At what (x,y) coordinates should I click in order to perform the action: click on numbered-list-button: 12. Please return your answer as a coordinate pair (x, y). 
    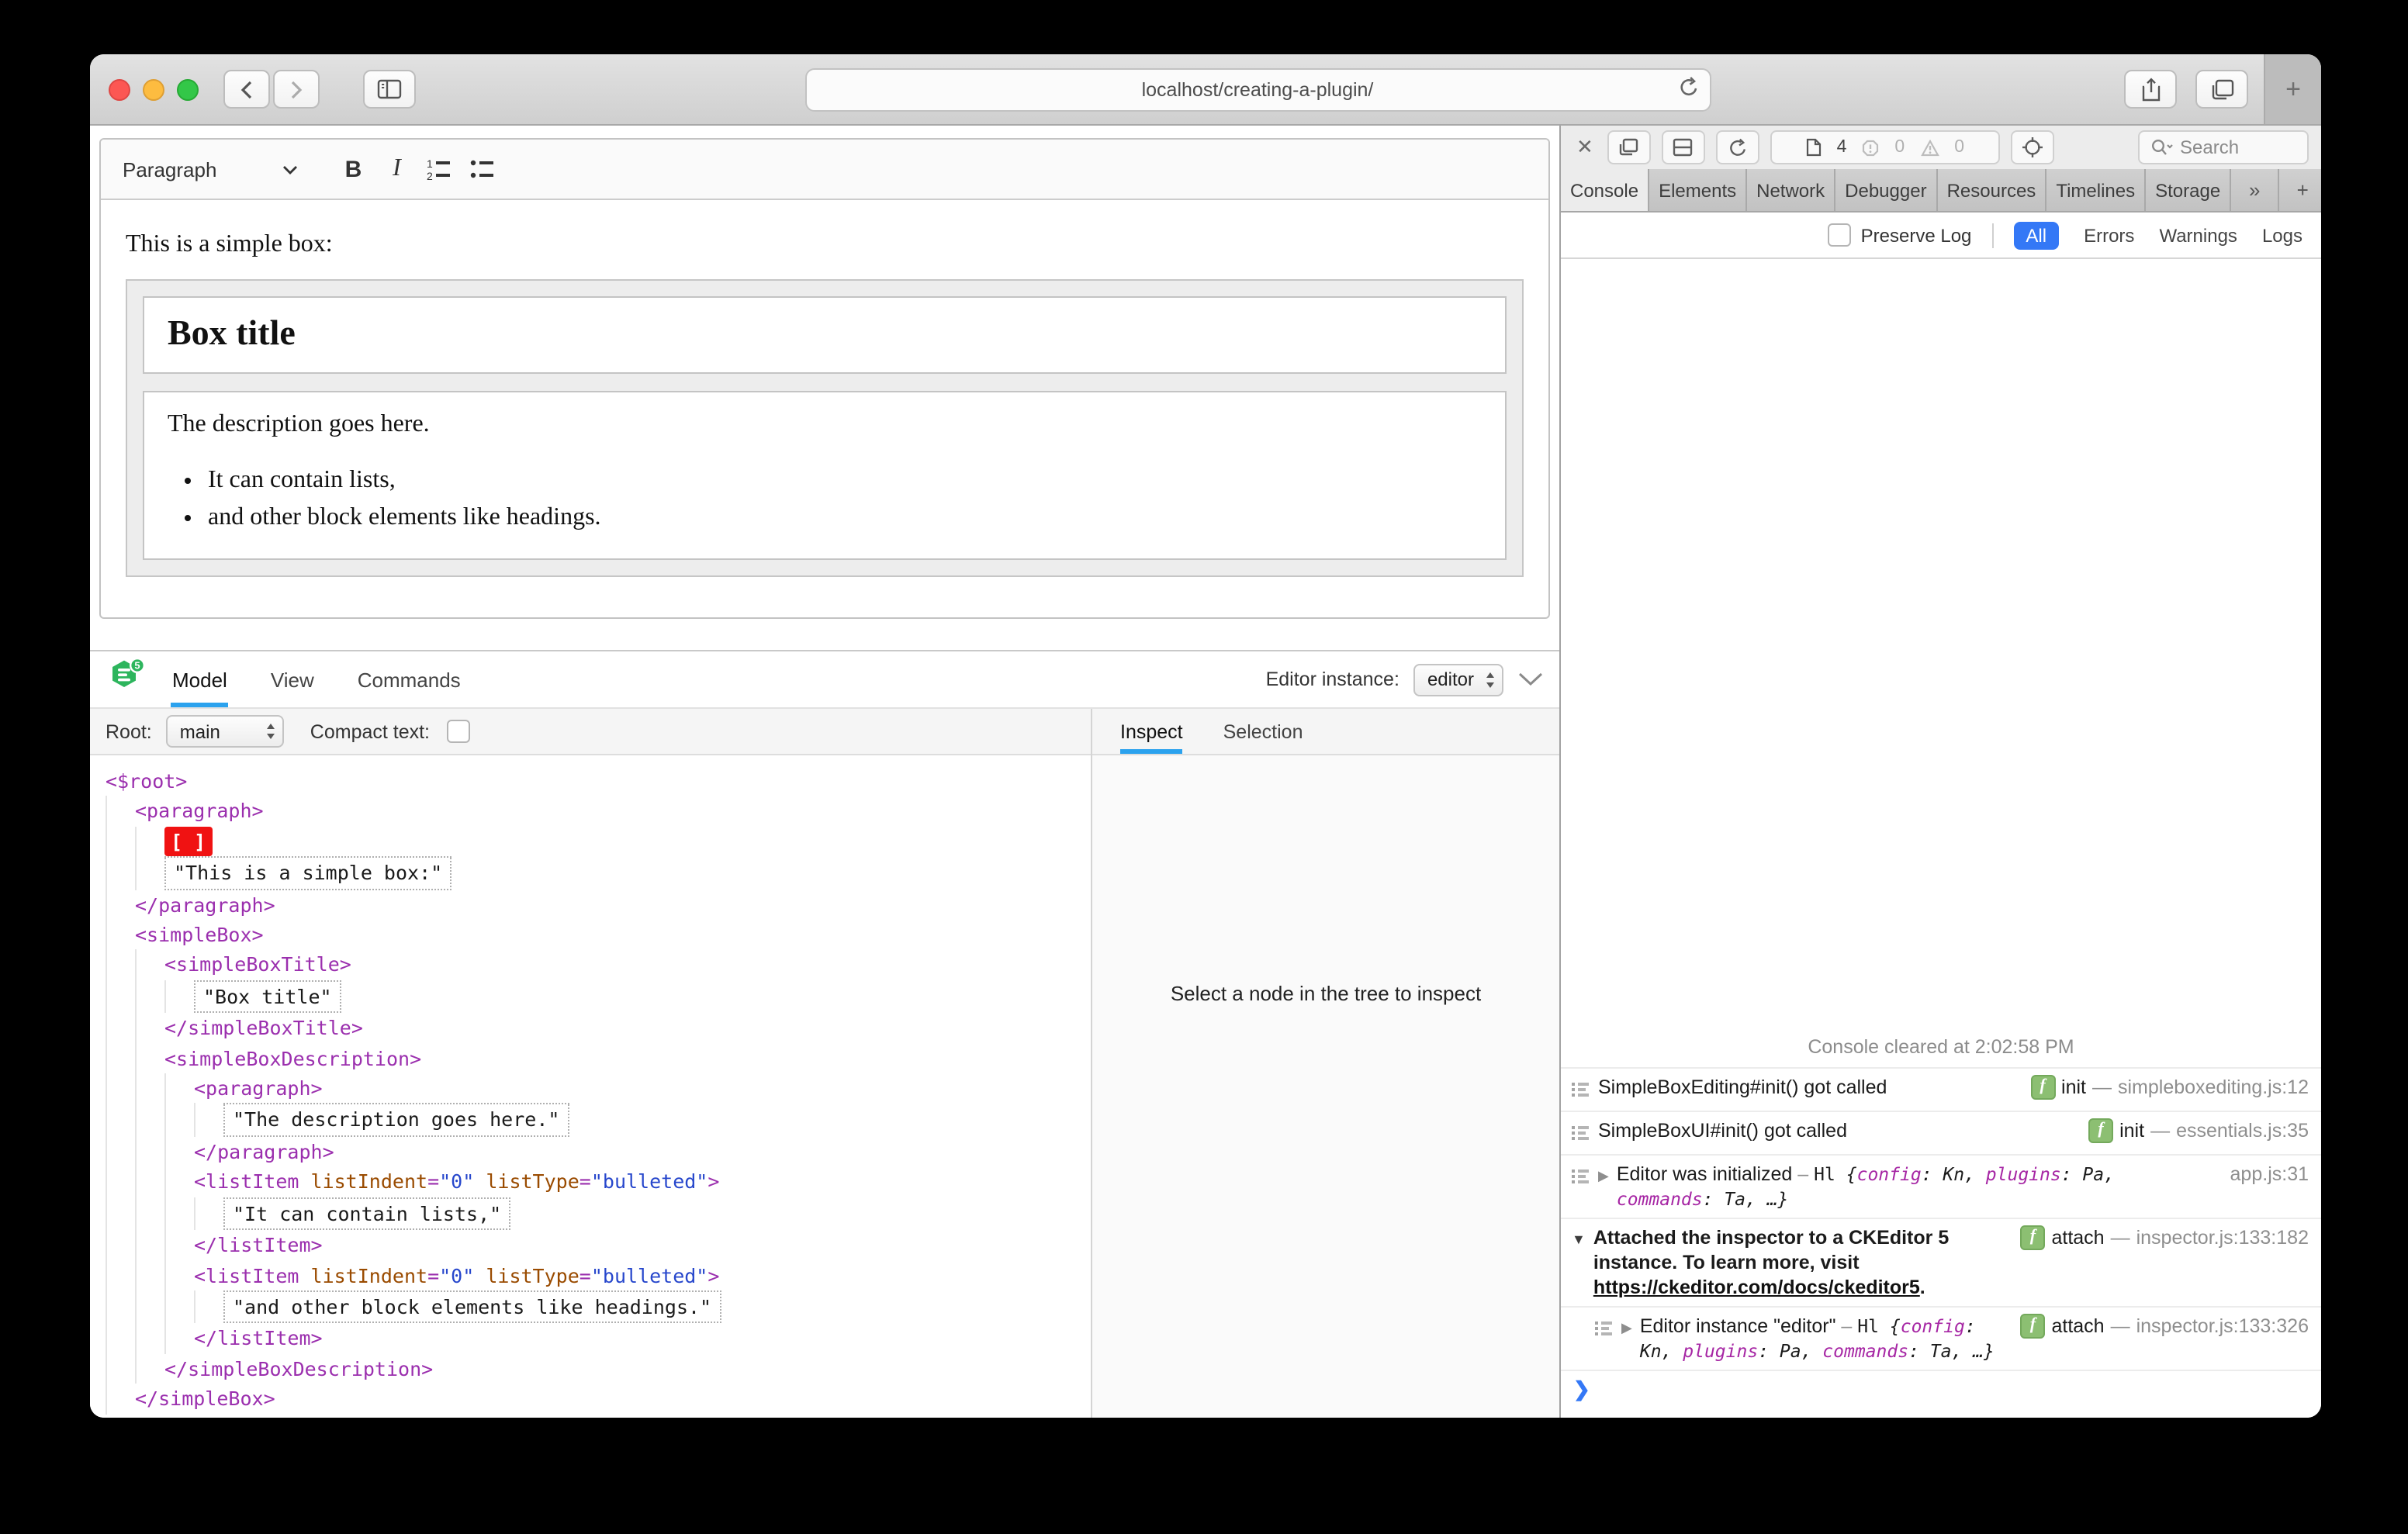
    Looking at the image, I should click on (440, 169).